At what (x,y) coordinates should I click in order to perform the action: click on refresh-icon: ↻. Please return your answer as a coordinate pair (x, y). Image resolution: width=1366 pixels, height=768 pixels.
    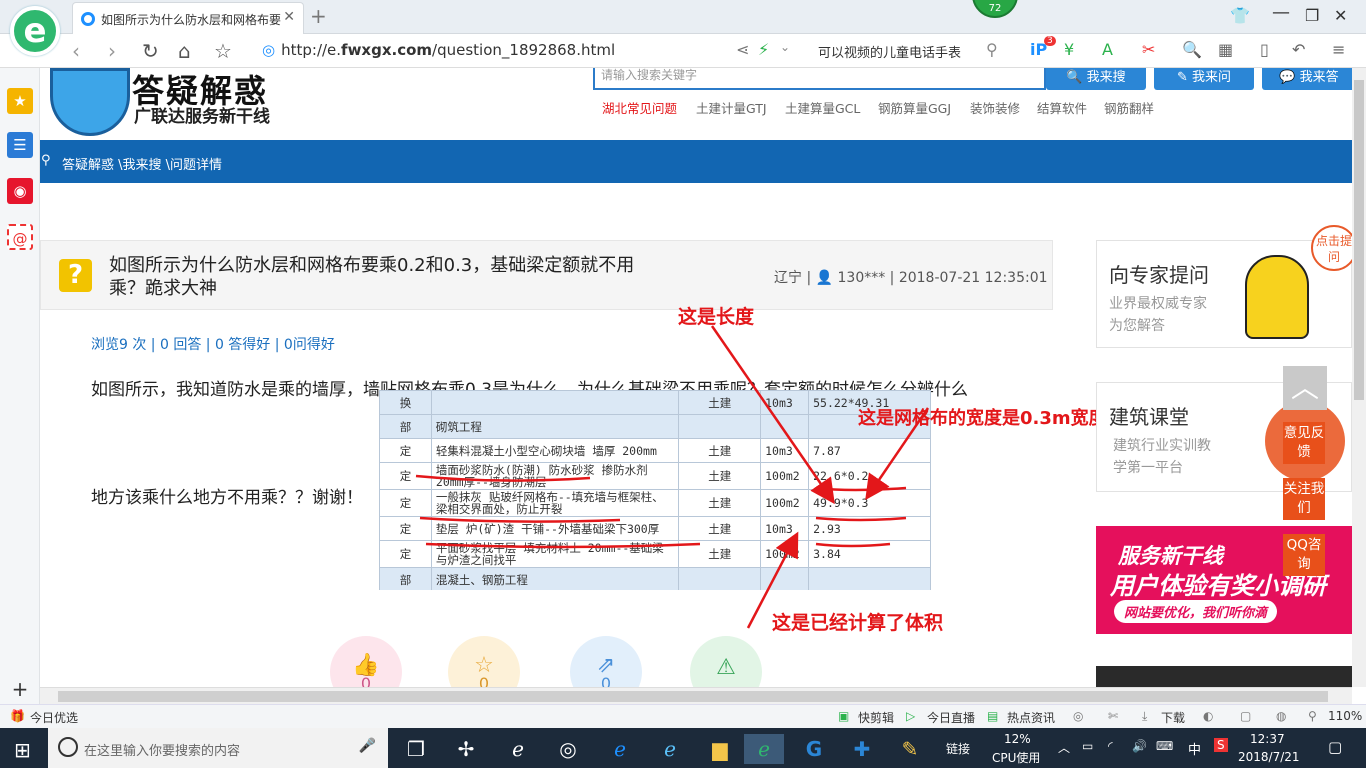
    Looking at the image, I should click on (150, 51).